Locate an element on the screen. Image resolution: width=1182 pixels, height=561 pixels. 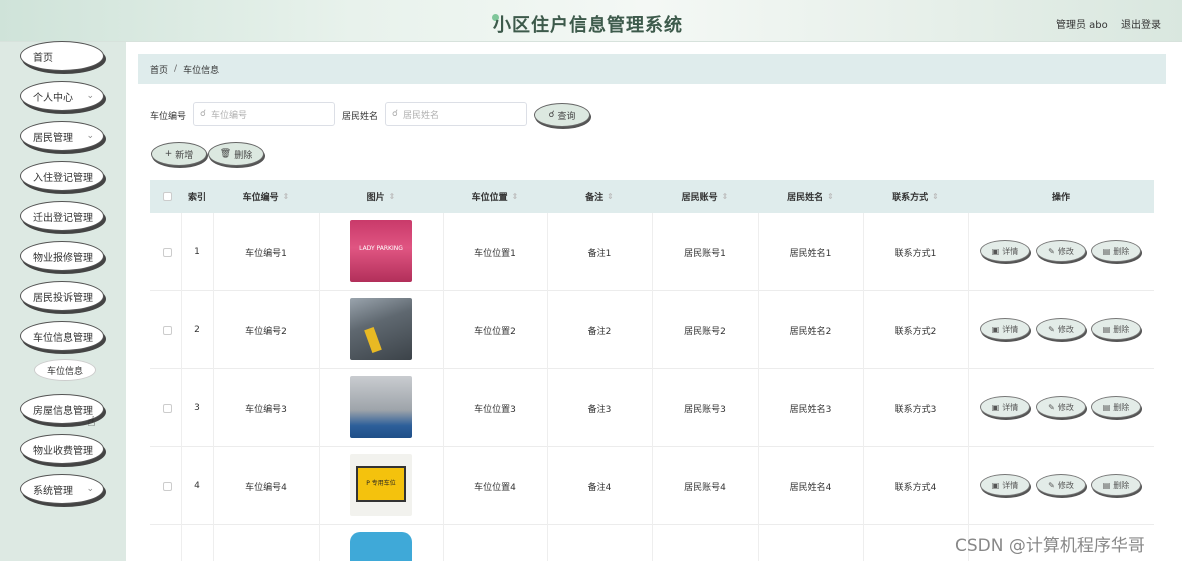
trash-icon: ▤ is located at coordinates (1106, 407).